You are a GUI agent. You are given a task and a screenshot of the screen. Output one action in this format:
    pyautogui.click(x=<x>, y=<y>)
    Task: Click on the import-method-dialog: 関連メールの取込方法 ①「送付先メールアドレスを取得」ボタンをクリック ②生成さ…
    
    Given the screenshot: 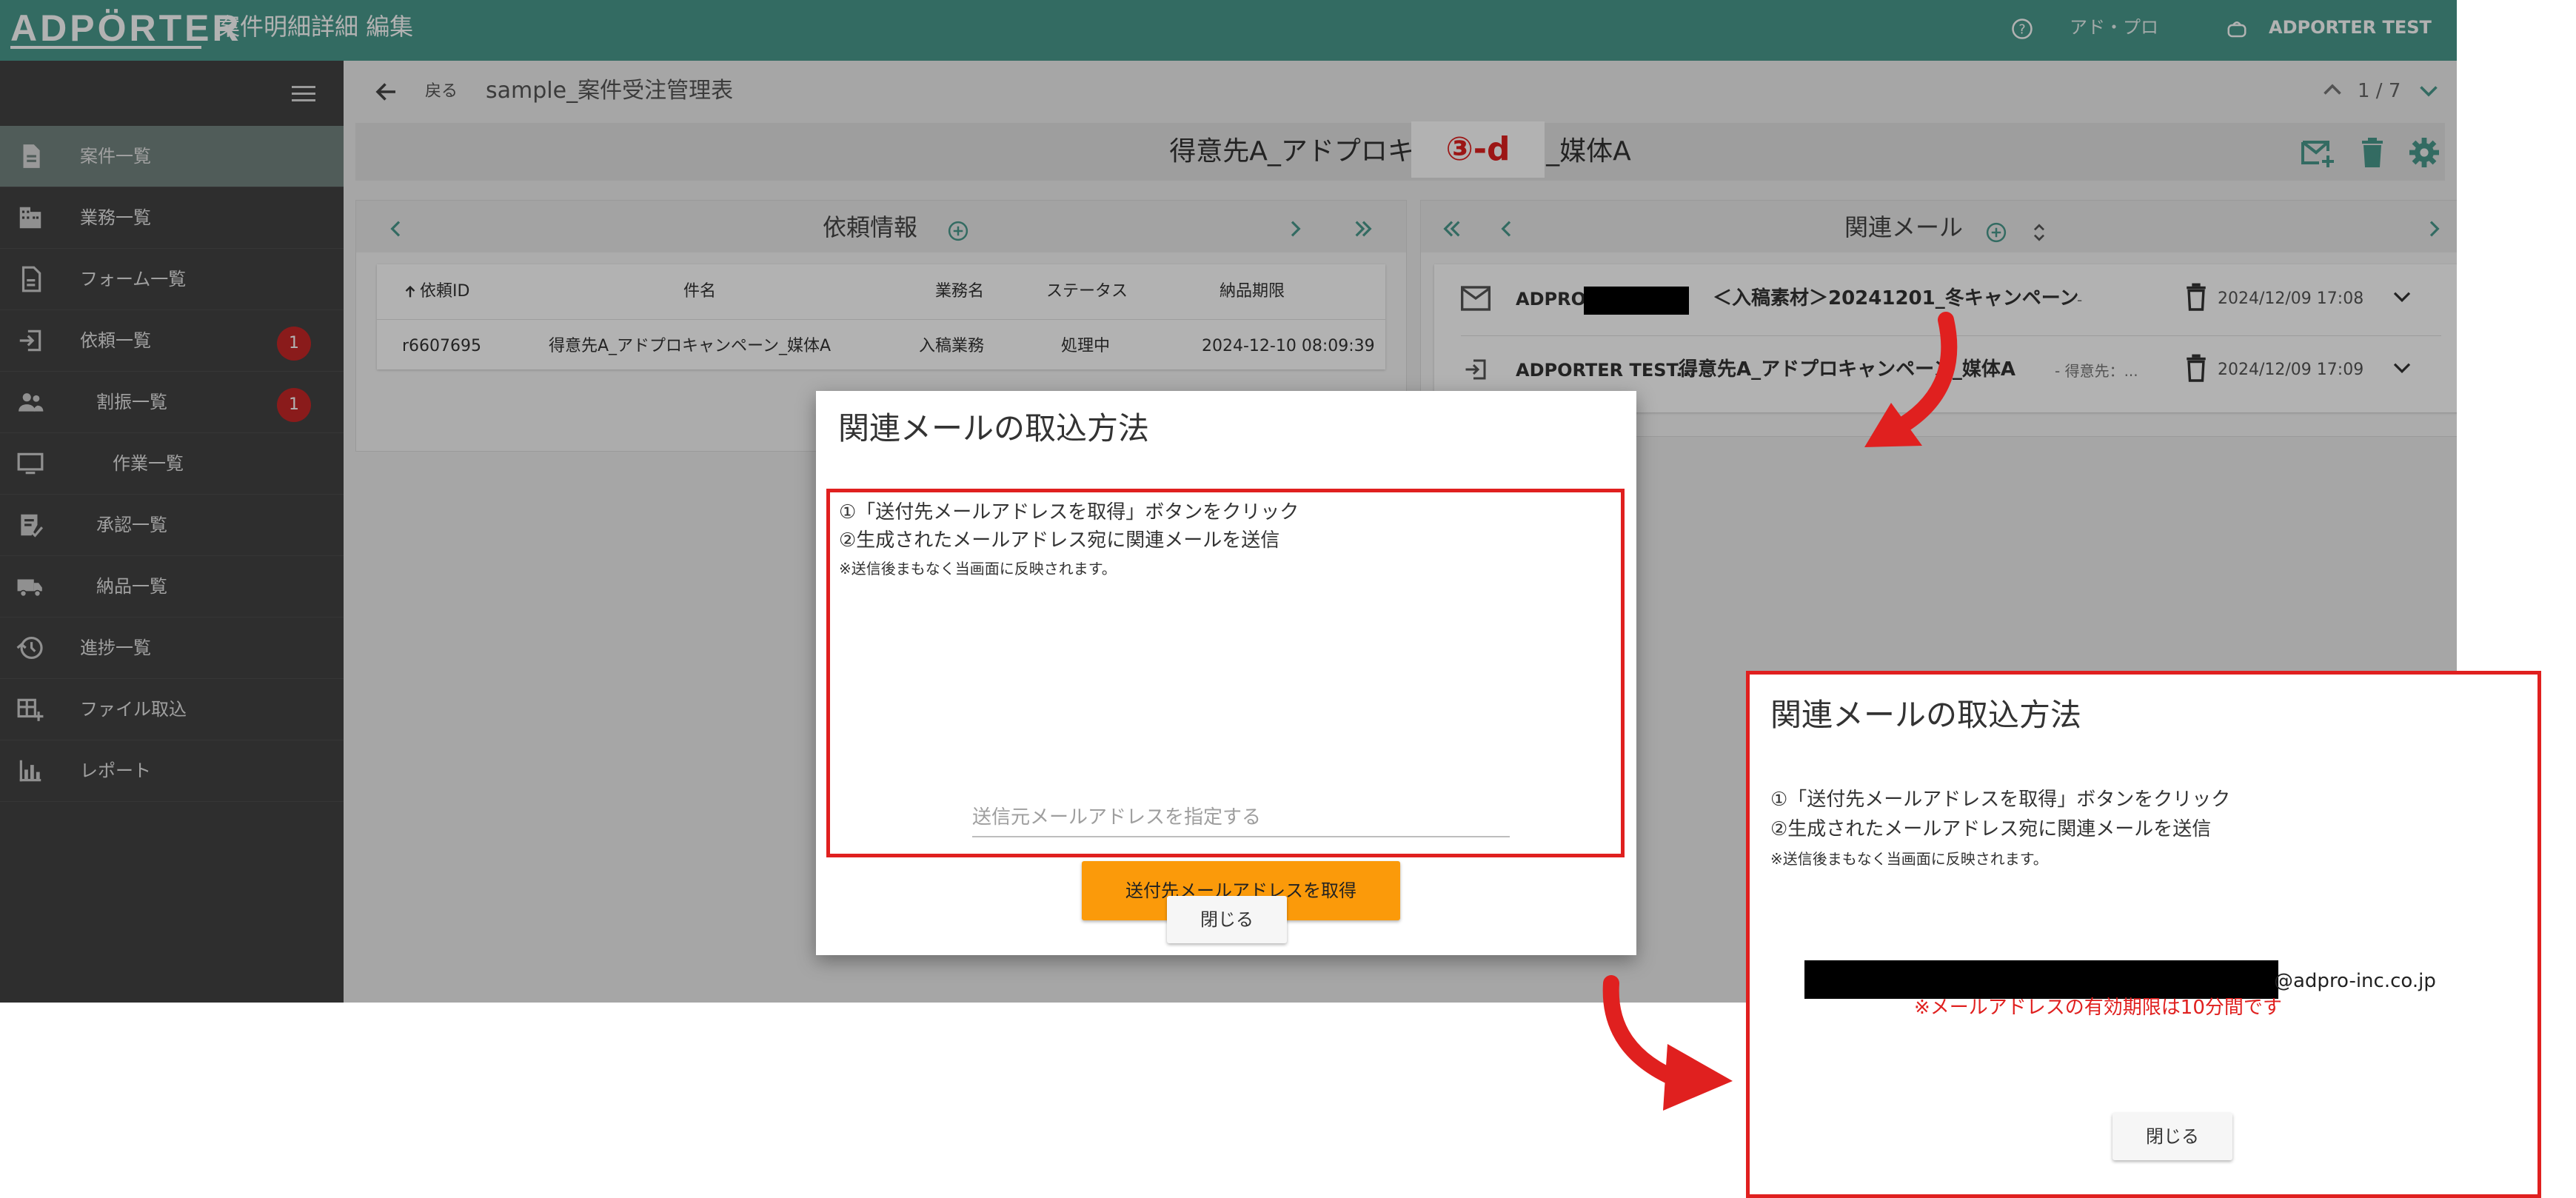 What is the action you would take?
    pyautogui.click(x=1226, y=673)
    